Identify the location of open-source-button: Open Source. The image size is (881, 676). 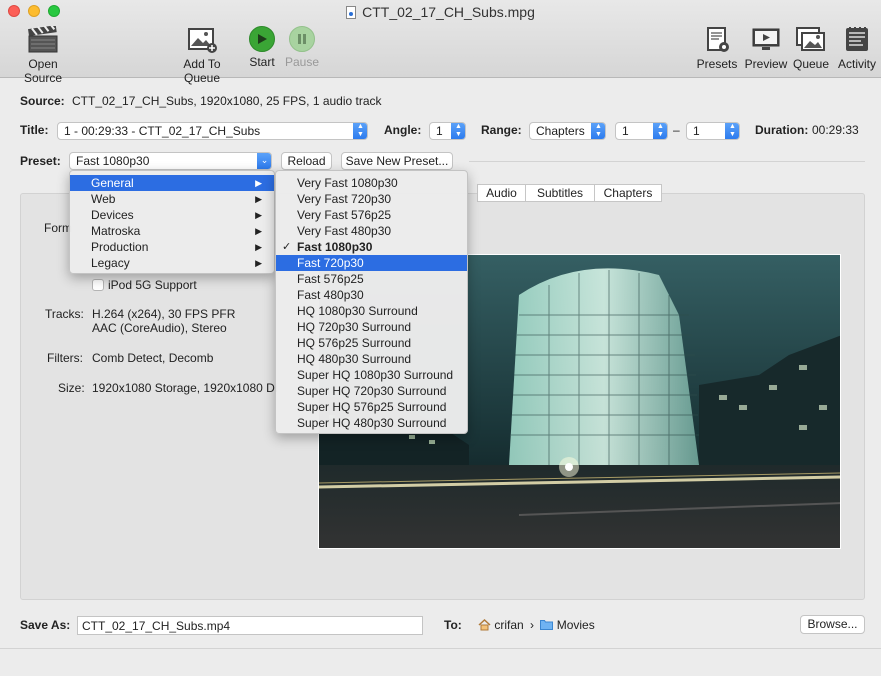
(43, 55).